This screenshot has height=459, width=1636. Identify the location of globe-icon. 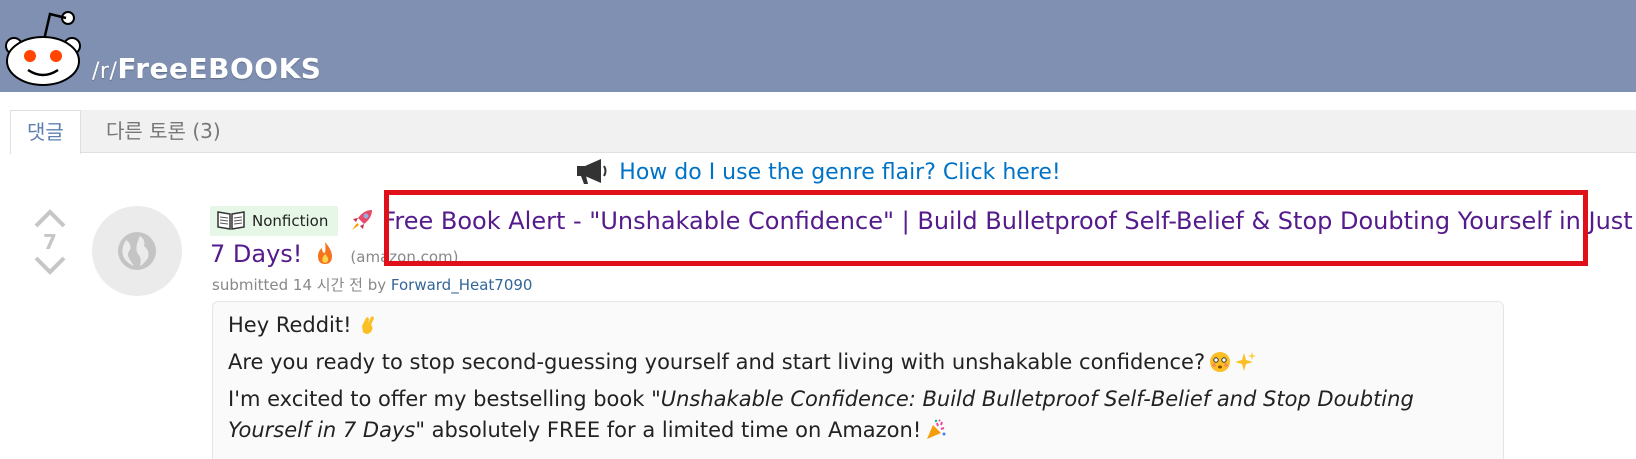
(137, 251).